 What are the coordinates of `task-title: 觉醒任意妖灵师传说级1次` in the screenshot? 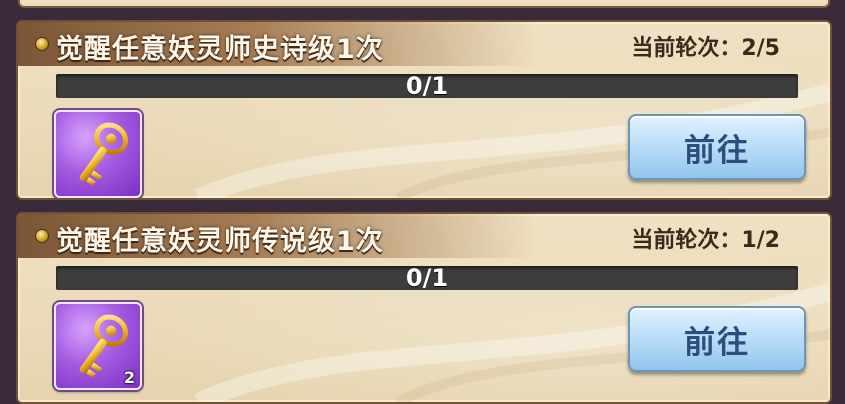 It's located at (220, 241).